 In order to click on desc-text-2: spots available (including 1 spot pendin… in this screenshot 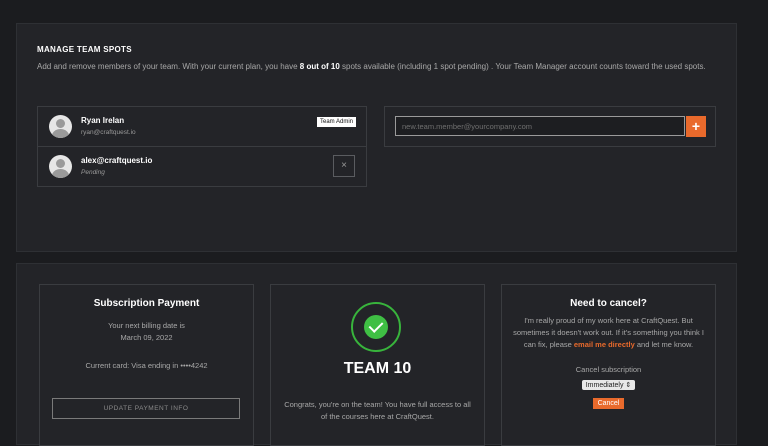, I will do `click(522, 66)`.